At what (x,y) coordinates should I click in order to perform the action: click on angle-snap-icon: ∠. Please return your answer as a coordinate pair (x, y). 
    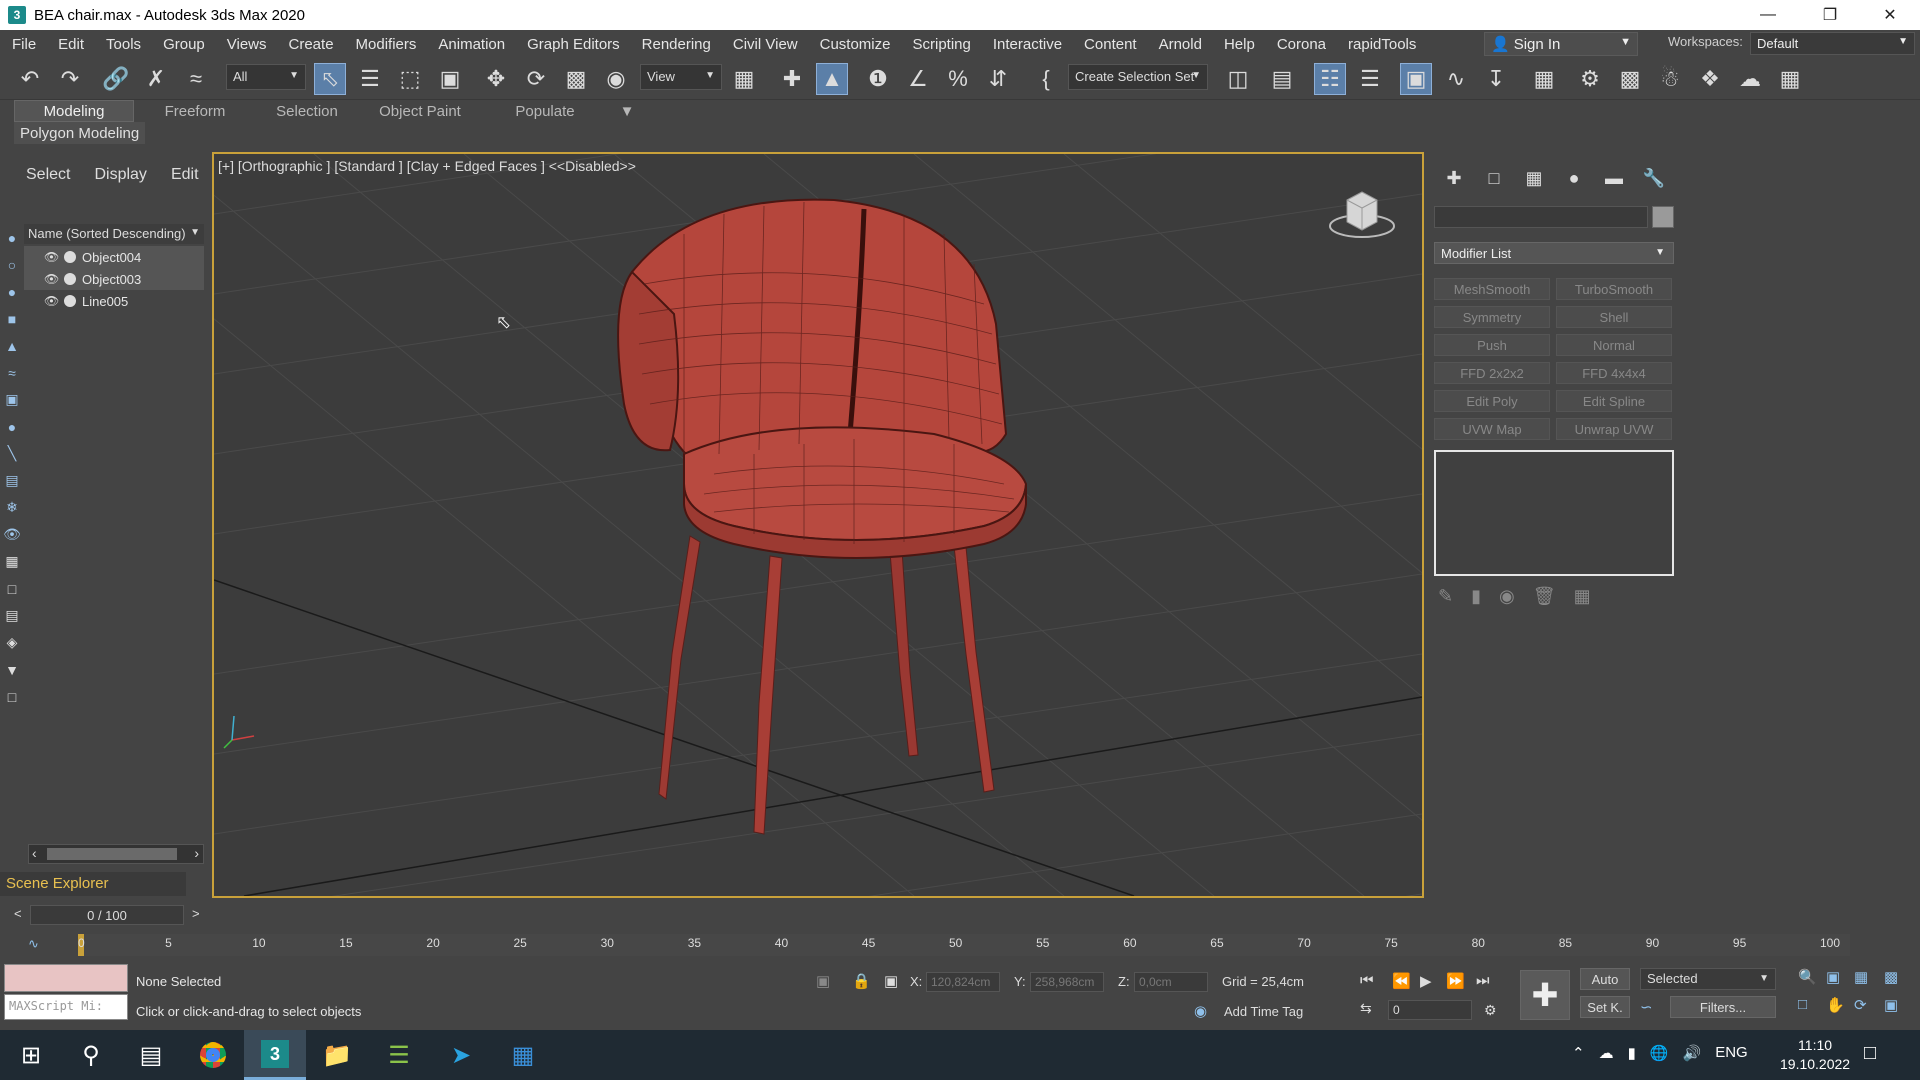
    Looking at the image, I should click on (918, 79).